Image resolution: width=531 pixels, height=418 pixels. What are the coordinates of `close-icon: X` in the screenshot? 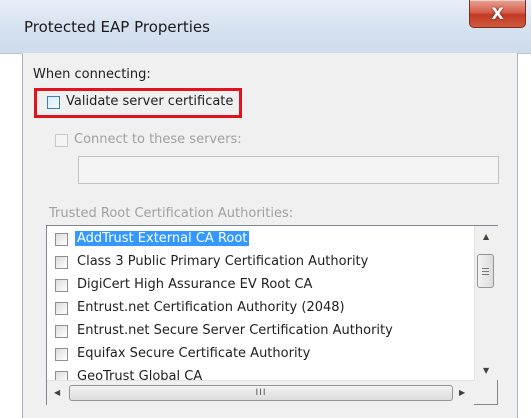 It's located at (497, 13).